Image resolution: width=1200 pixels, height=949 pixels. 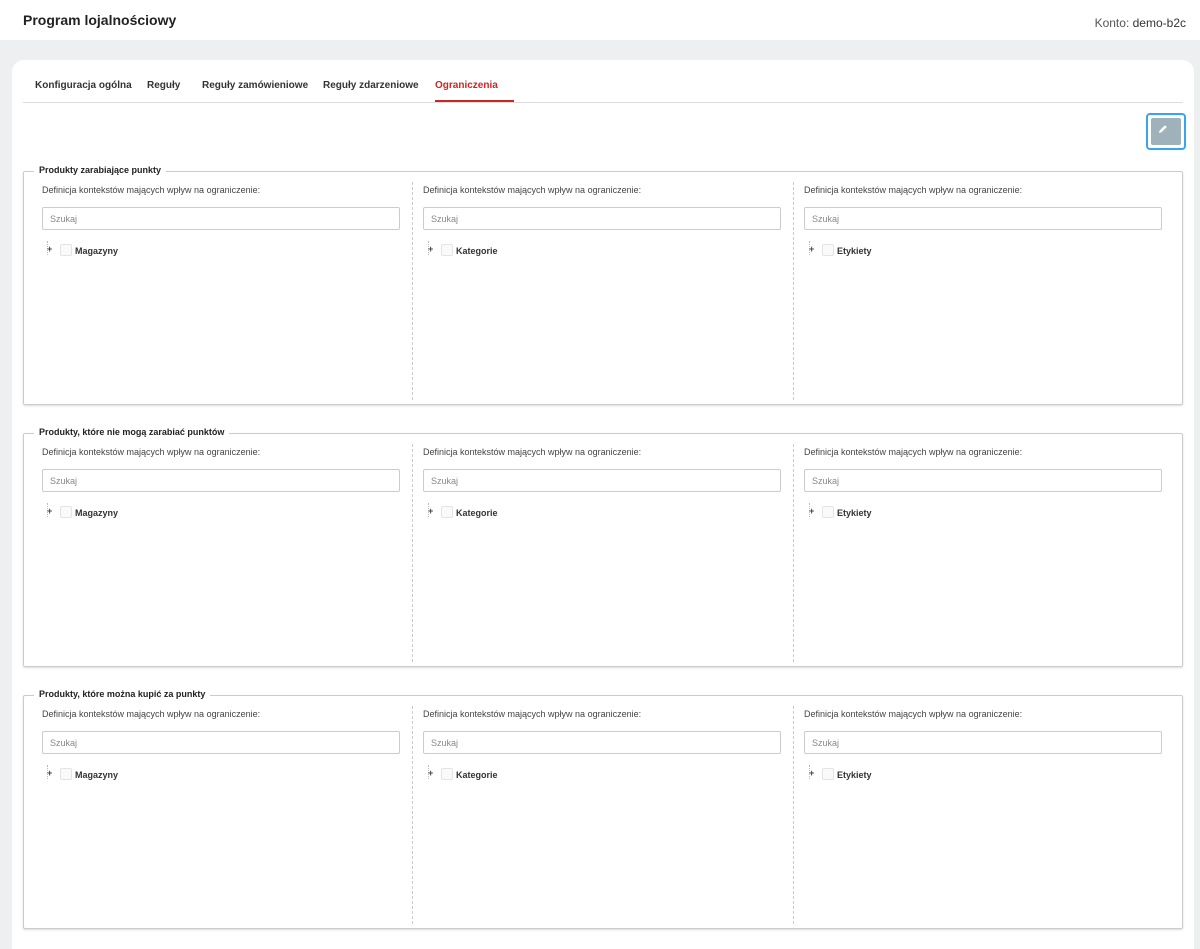 I want to click on section-legend: Produkty, które można kupić za punkty, so click(x=122, y=694).